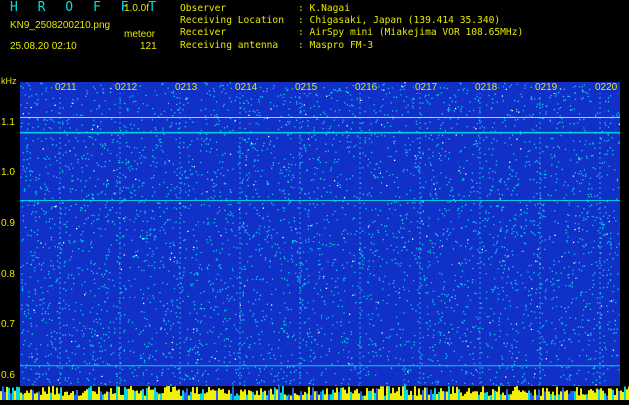 The height and width of the screenshot is (405, 629). I want to click on info-key: Observer, so click(239, 9).